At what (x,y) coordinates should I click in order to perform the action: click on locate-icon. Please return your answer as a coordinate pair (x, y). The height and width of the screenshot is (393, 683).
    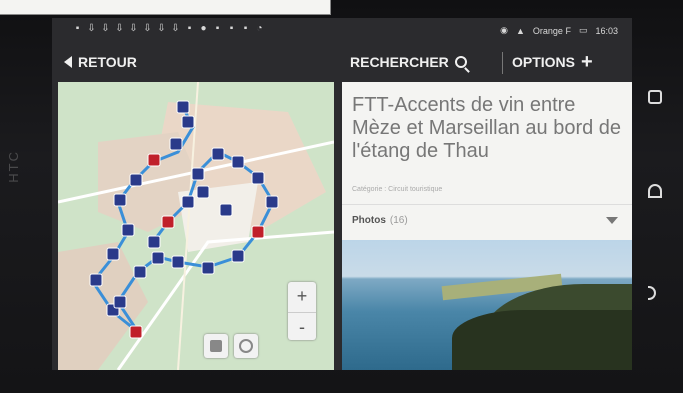
    Looking at the image, I should click on (246, 346).